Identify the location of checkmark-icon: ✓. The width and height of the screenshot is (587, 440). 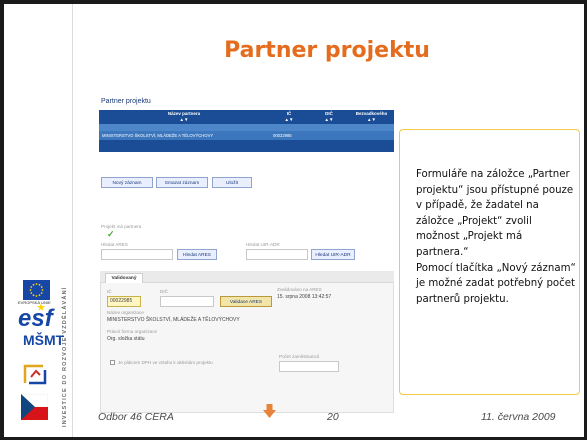
(111, 234).